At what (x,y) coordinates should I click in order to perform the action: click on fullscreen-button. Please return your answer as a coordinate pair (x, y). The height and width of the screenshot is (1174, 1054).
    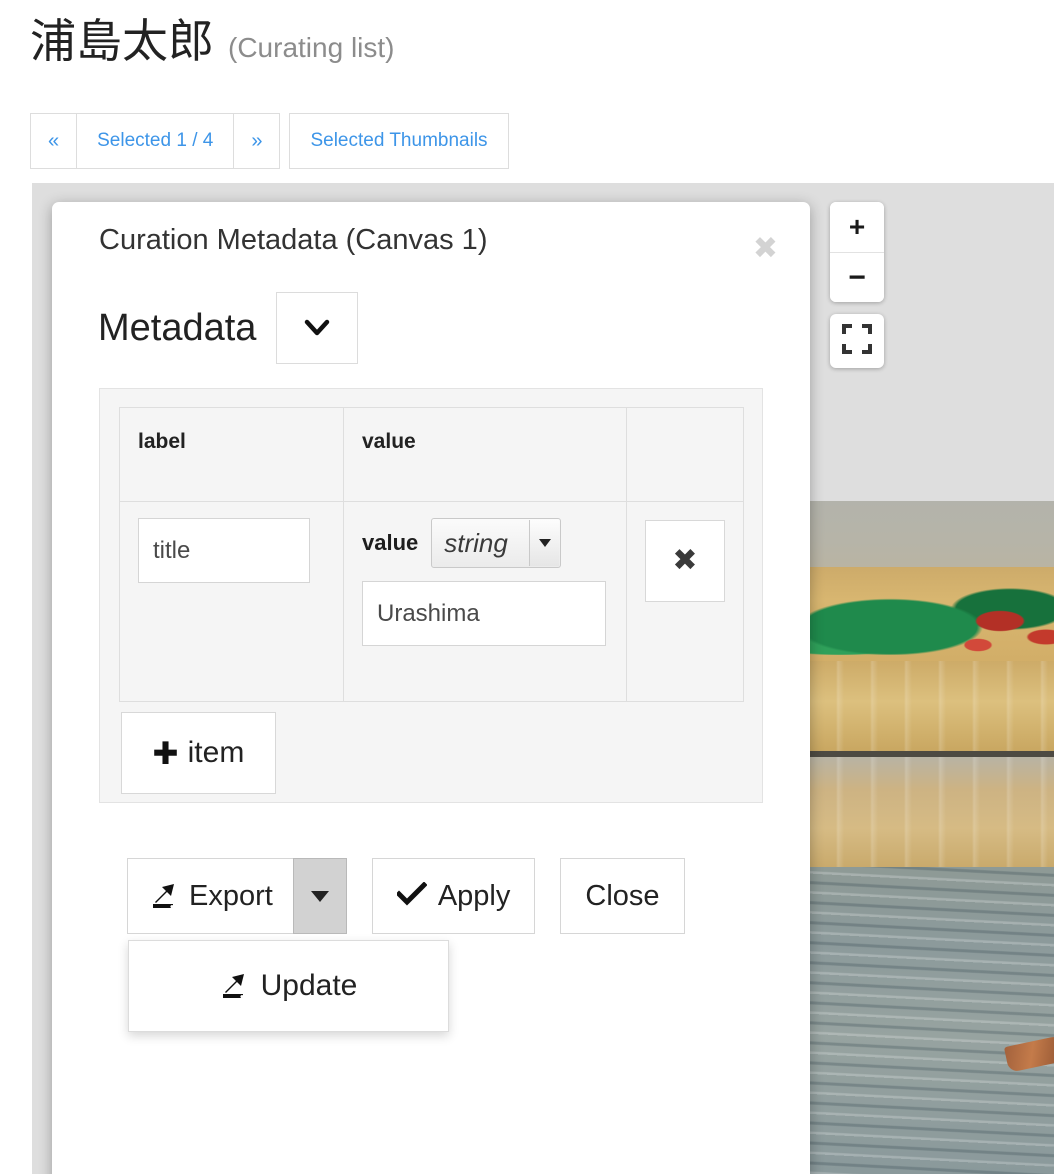
    Looking at the image, I should click on (857, 341).